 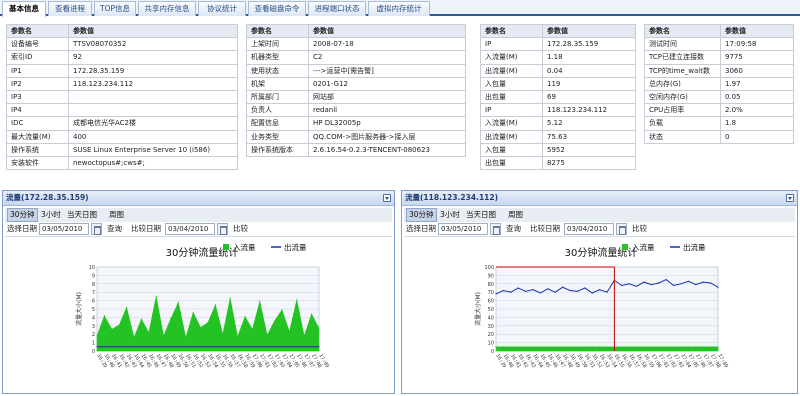 What do you see at coordinates (37, 57) in the screenshot?
I see `param-name-cell: 索引ID` at bounding box center [37, 57].